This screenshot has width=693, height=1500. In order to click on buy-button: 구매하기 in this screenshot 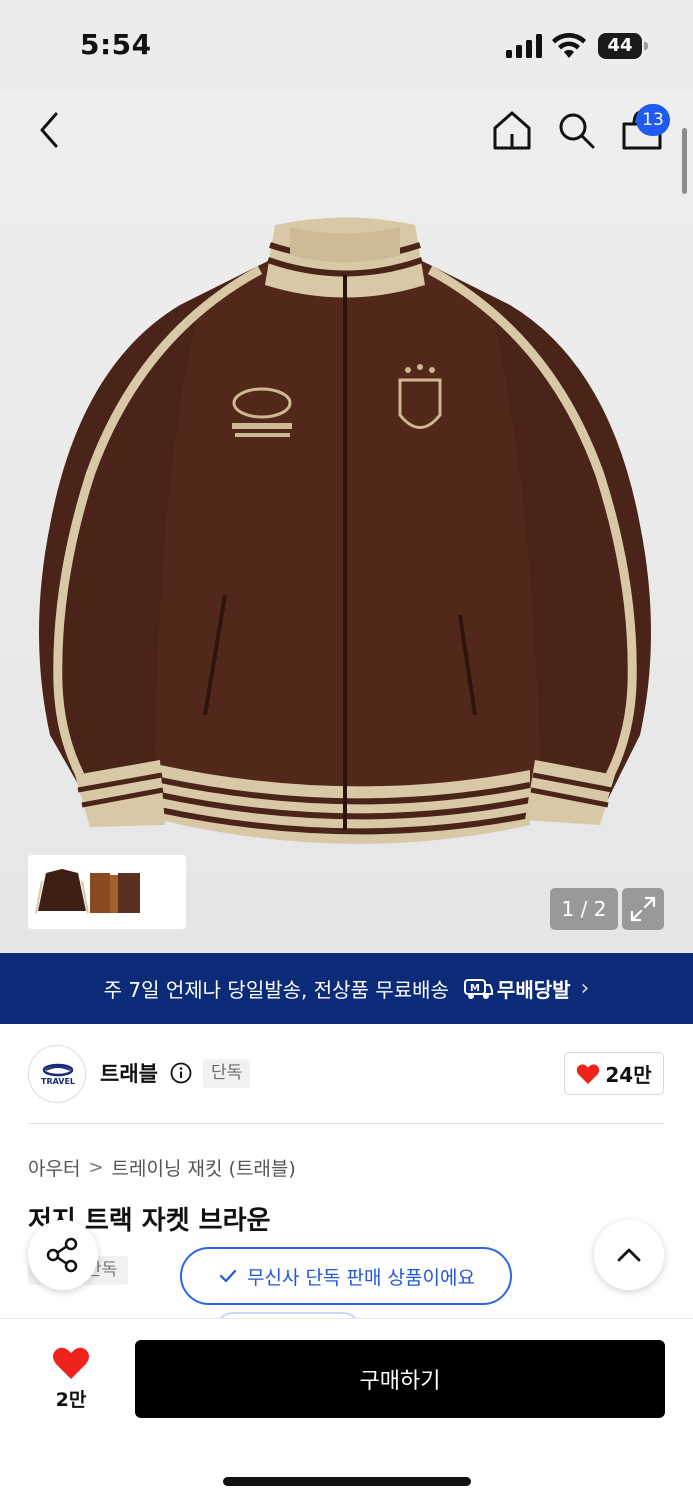, I will do `click(400, 1379)`.